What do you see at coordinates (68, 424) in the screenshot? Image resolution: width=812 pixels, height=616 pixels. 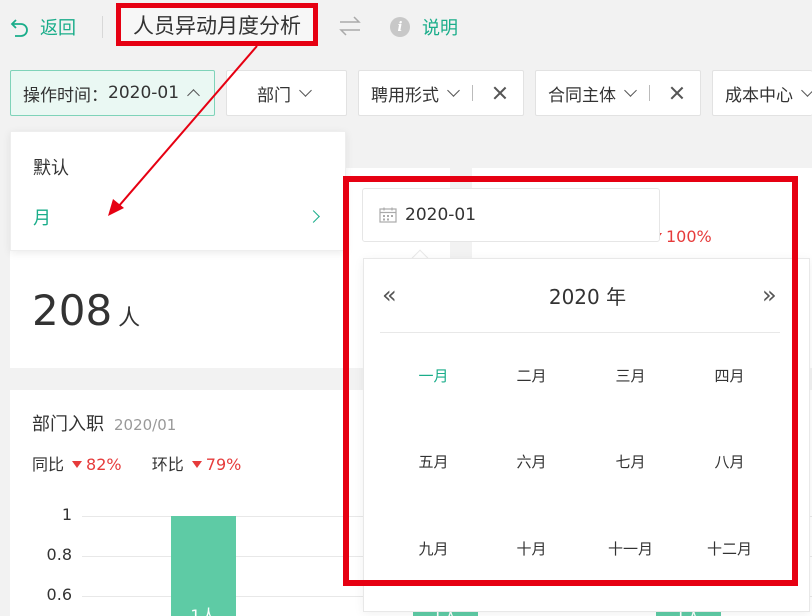 I see `dept-card-title: 部门入职` at bounding box center [68, 424].